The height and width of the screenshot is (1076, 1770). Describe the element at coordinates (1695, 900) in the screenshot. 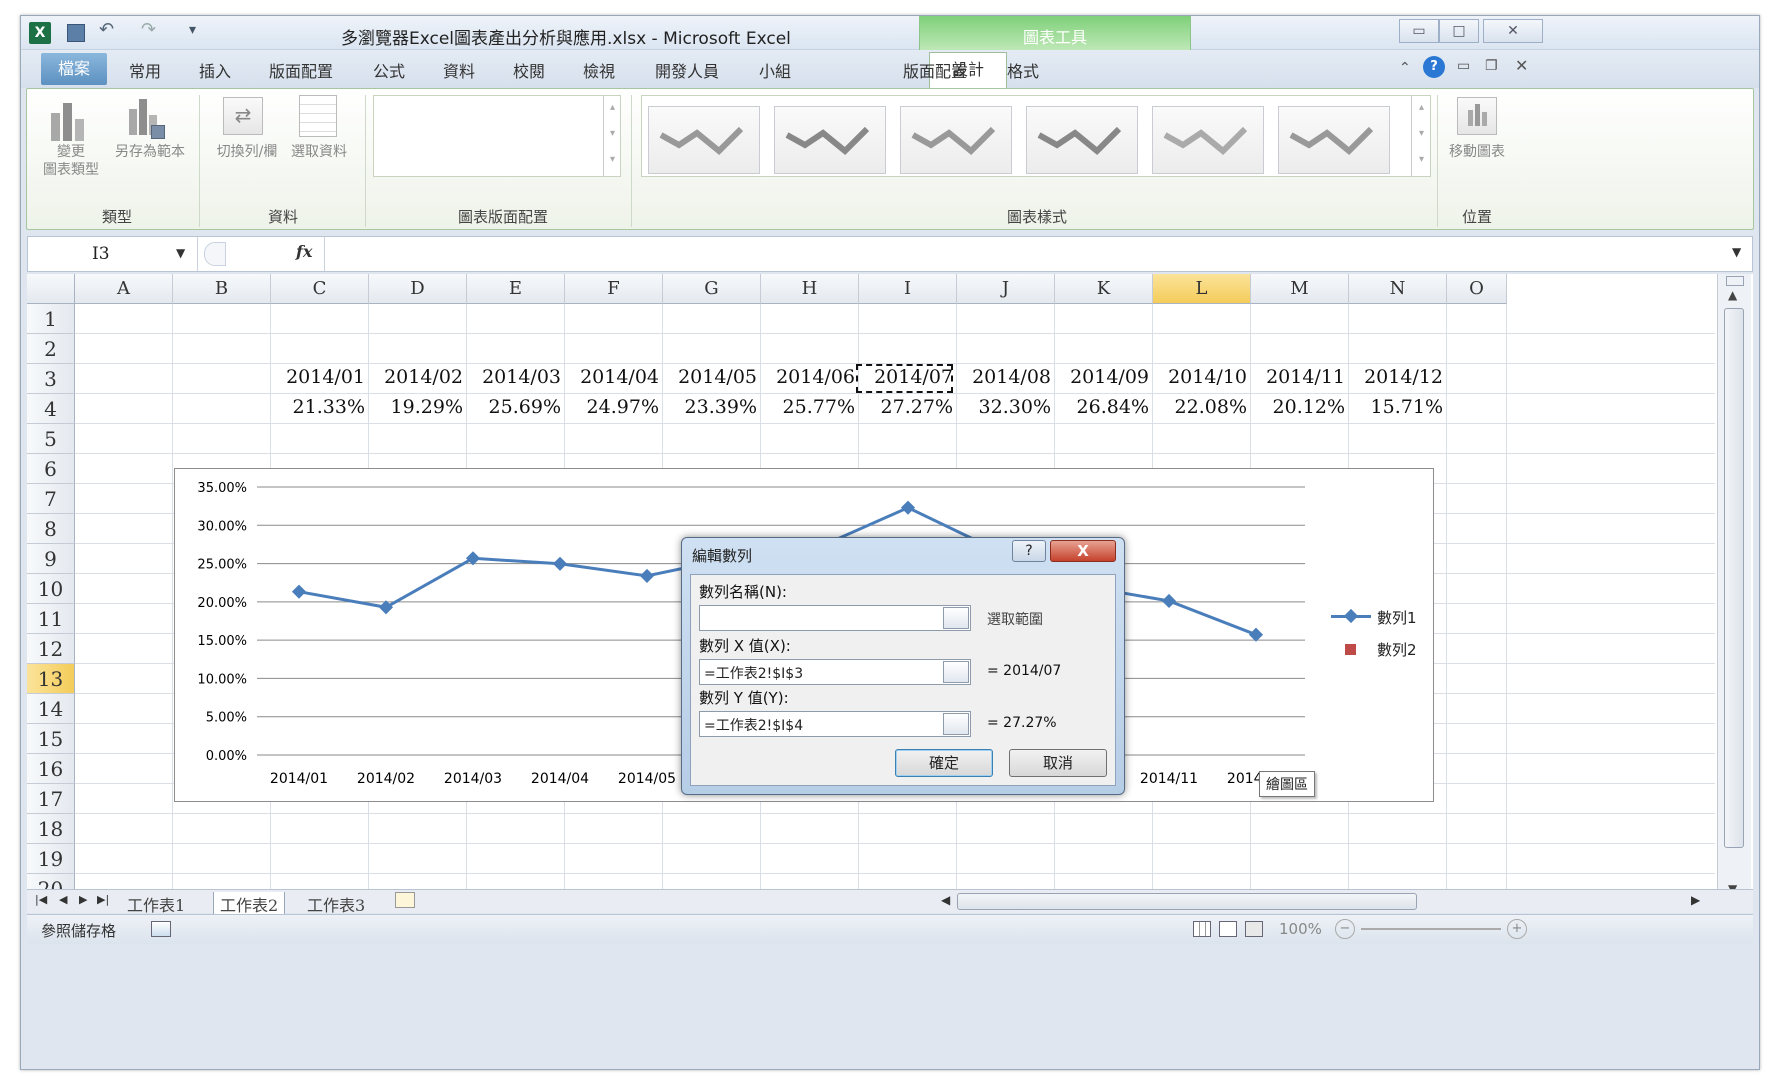

I see `scroll-right-icon: ▶` at that location.